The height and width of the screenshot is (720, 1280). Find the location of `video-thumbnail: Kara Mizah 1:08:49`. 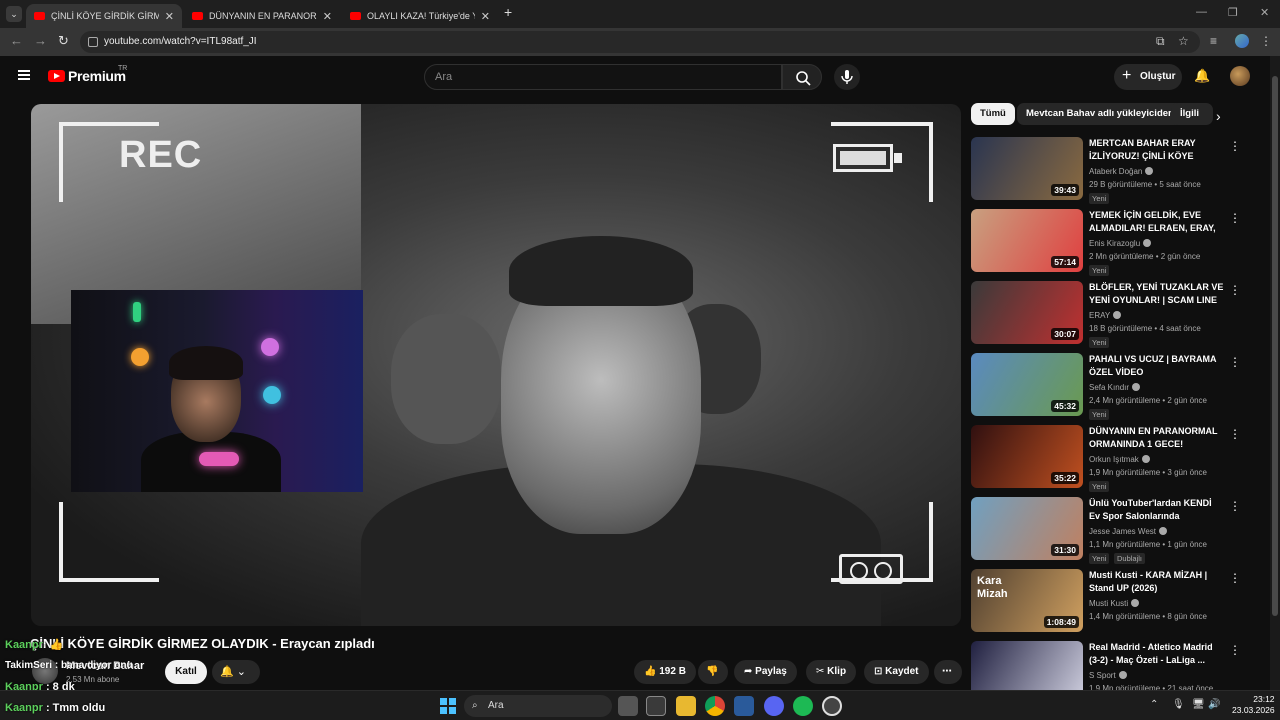

video-thumbnail: Kara Mizah 1:08:49 is located at coordinates (1027, 600).